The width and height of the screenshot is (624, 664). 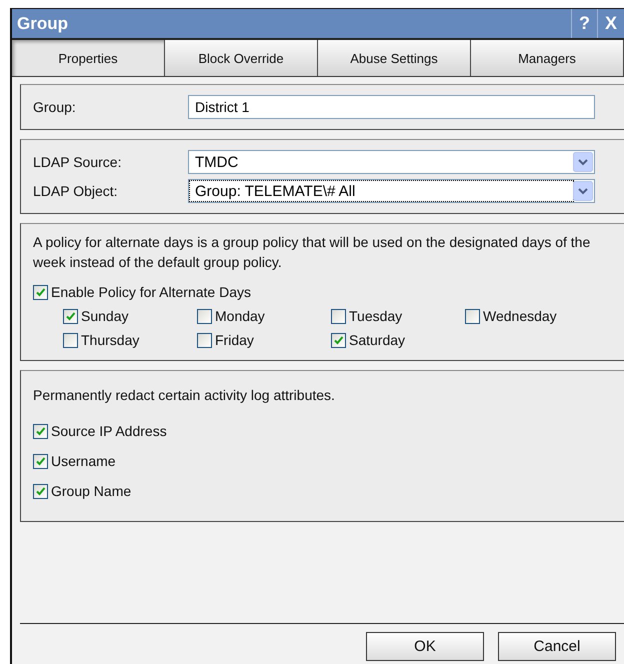 I want to click on day-checkbox: Sunday, so click(x=130, y=316).